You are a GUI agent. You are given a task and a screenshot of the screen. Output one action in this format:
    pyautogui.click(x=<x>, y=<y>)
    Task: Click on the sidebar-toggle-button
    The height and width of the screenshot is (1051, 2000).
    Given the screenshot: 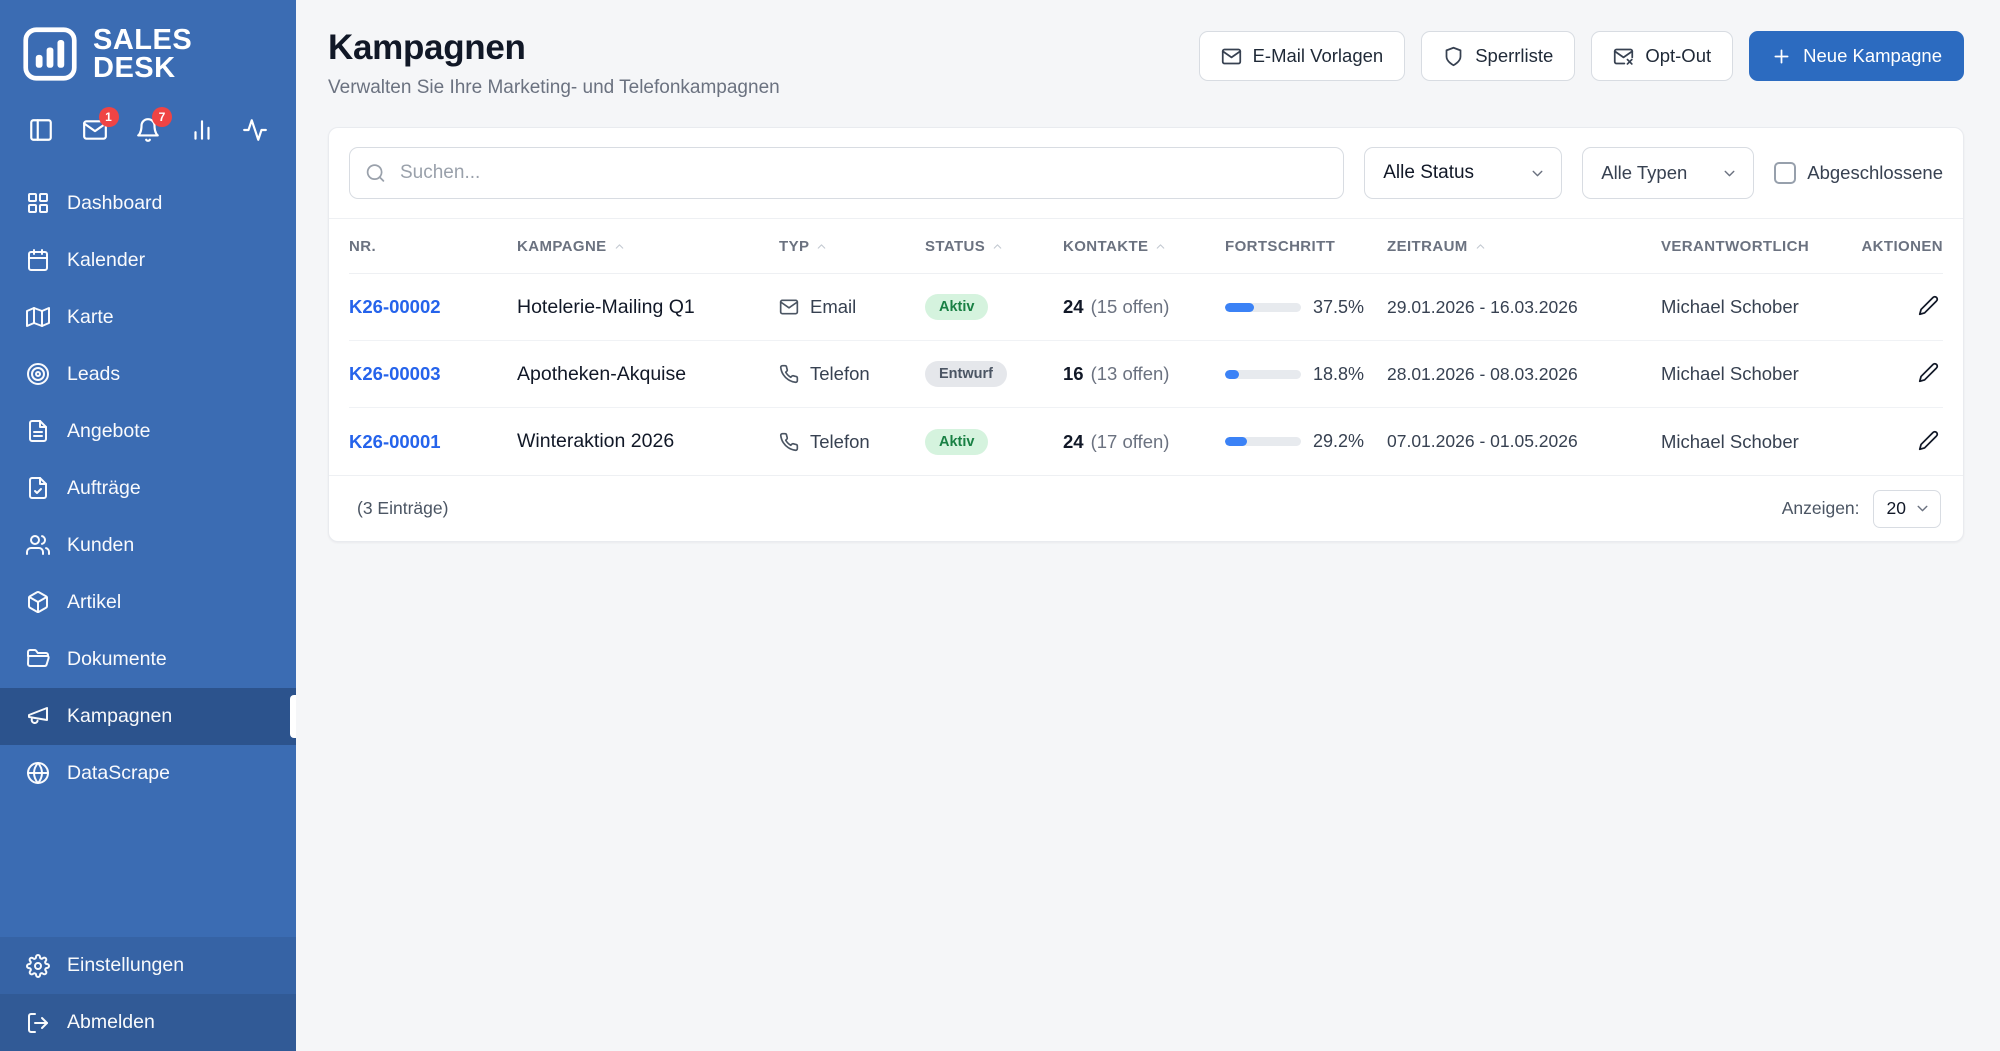 What is the action you would take?
    pyautogui.click(x=41, y=130)
    